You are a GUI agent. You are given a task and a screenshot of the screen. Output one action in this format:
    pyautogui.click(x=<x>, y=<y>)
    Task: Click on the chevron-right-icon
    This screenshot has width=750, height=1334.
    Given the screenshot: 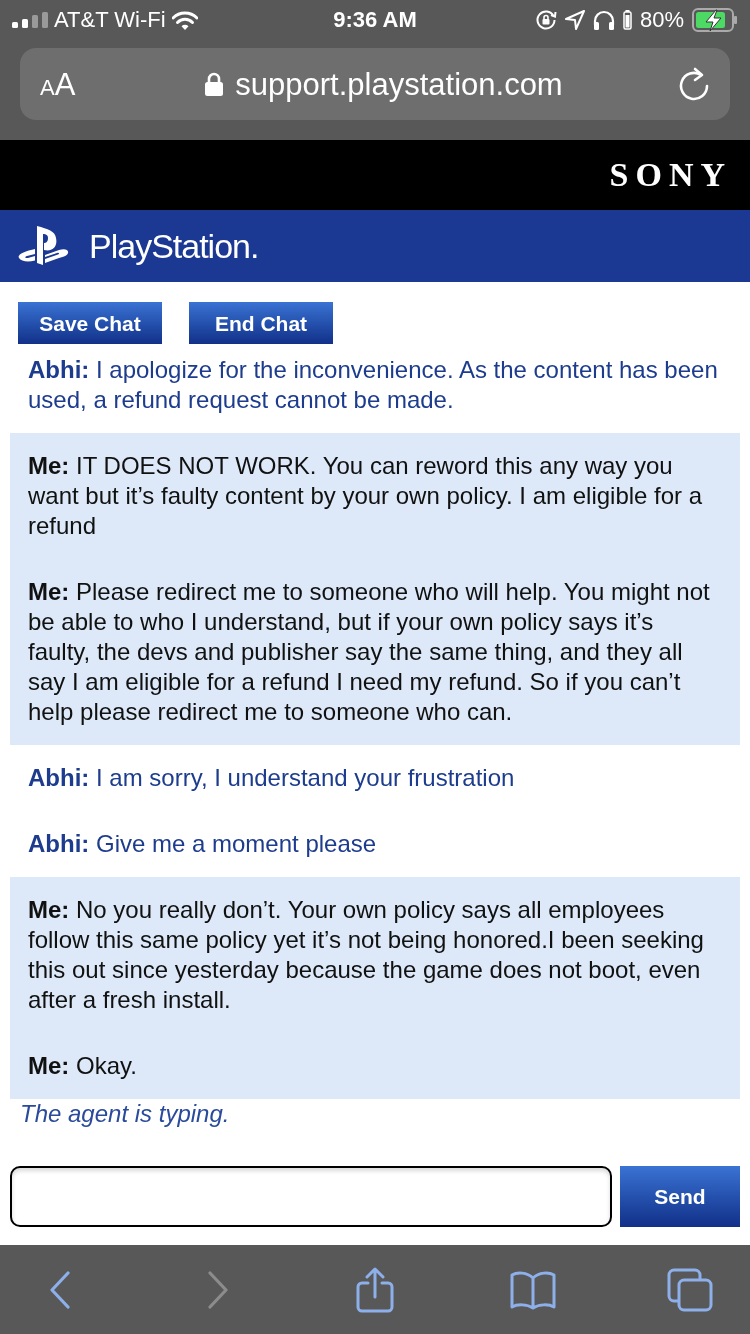 What is the action you would take?
    pyautogui.click(x=217, y=1289)
    